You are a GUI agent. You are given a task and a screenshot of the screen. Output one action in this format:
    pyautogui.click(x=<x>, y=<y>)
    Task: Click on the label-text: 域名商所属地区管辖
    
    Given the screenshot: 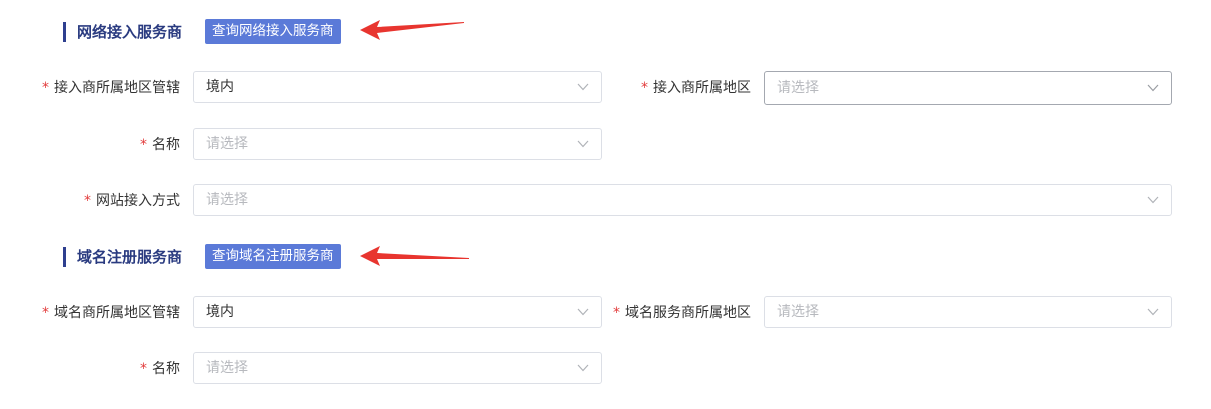 What is the action you would take?
    pyautogui.click(x=117, y=313)
    